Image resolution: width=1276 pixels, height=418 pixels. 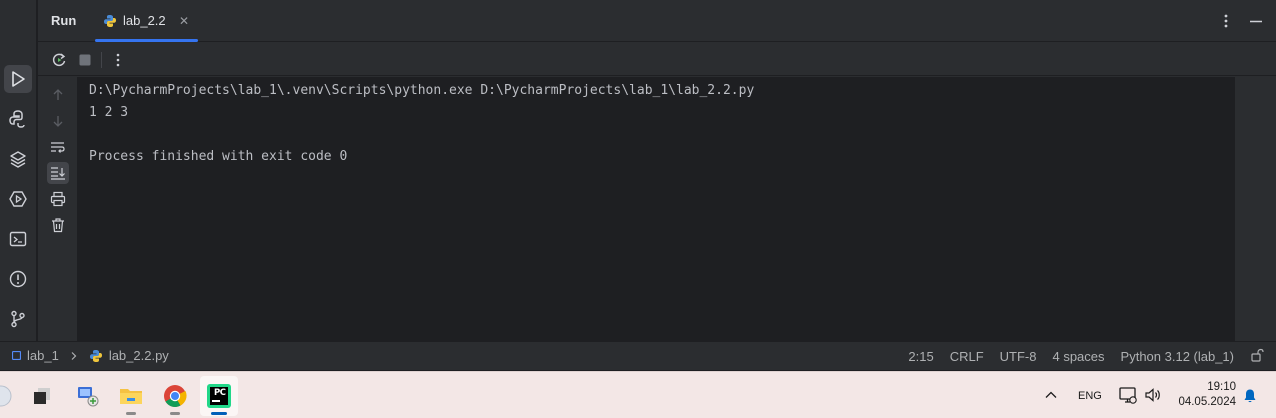 I want to click on soft-wrap-icon, so click(x=58, y=147).